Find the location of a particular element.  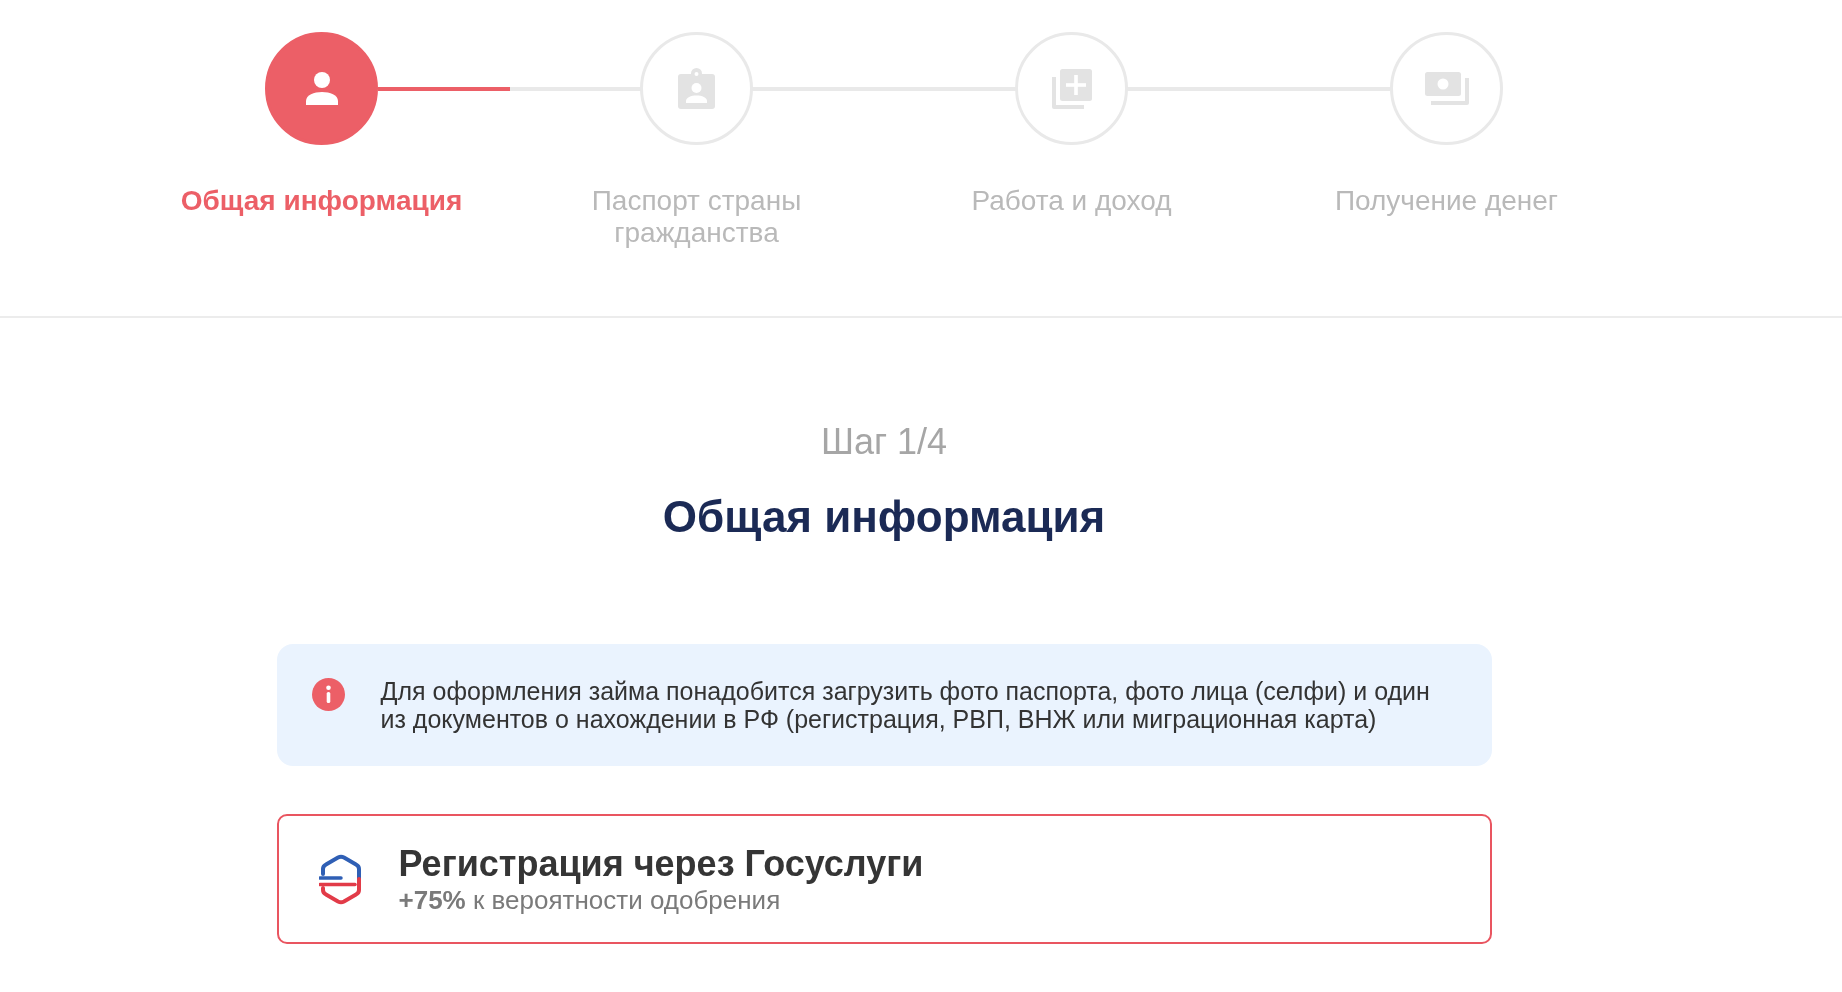

notice-text: Для оформления займа понадобится загрузить фото паспорта, фото лица (селфи) и один из документов о нахождении в РФ (регистрация, РВП, ВНЖ или миграционная карта) is located at coordinates (905, 705).